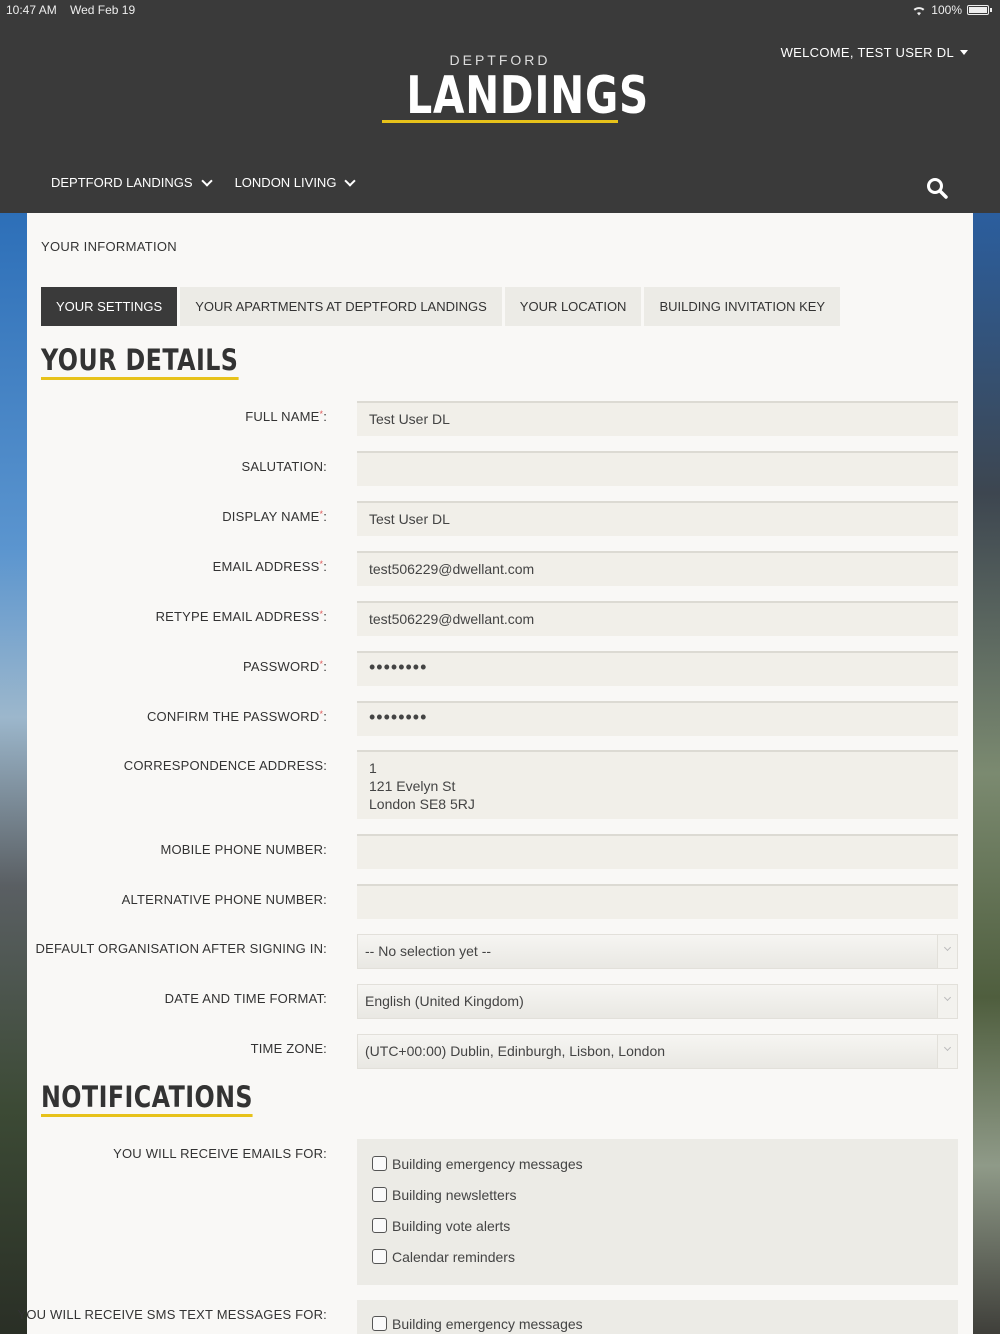 The width and height of the screenshot is (1000, 1334). Describe the element at coordinates (233, 716) in the screenshot. I see `label-text: CONFIRM THE PASSWORD` at that location.